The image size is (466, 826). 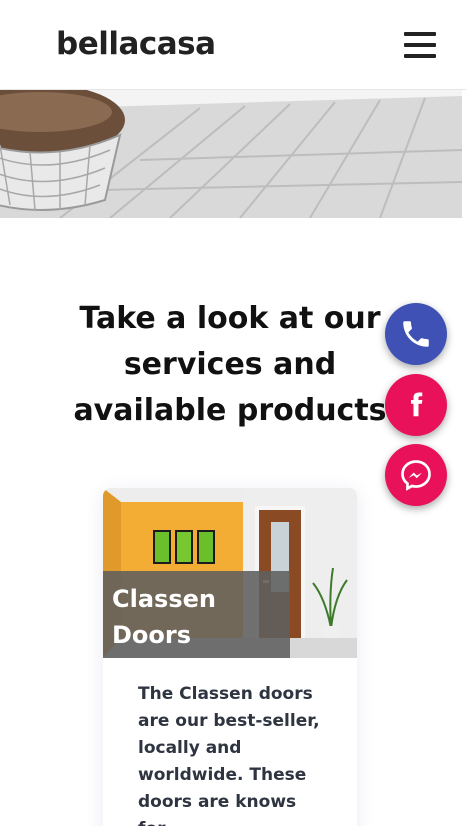 I want to click on phone-icon, so click(x=416, y=334).